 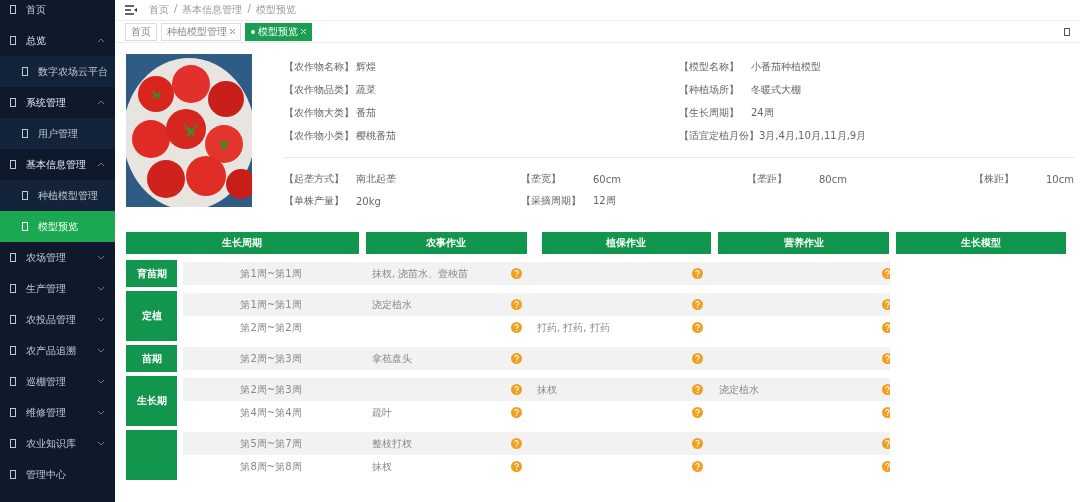 I want to click on field-value: 10cm, so click(x=1060, y=179).